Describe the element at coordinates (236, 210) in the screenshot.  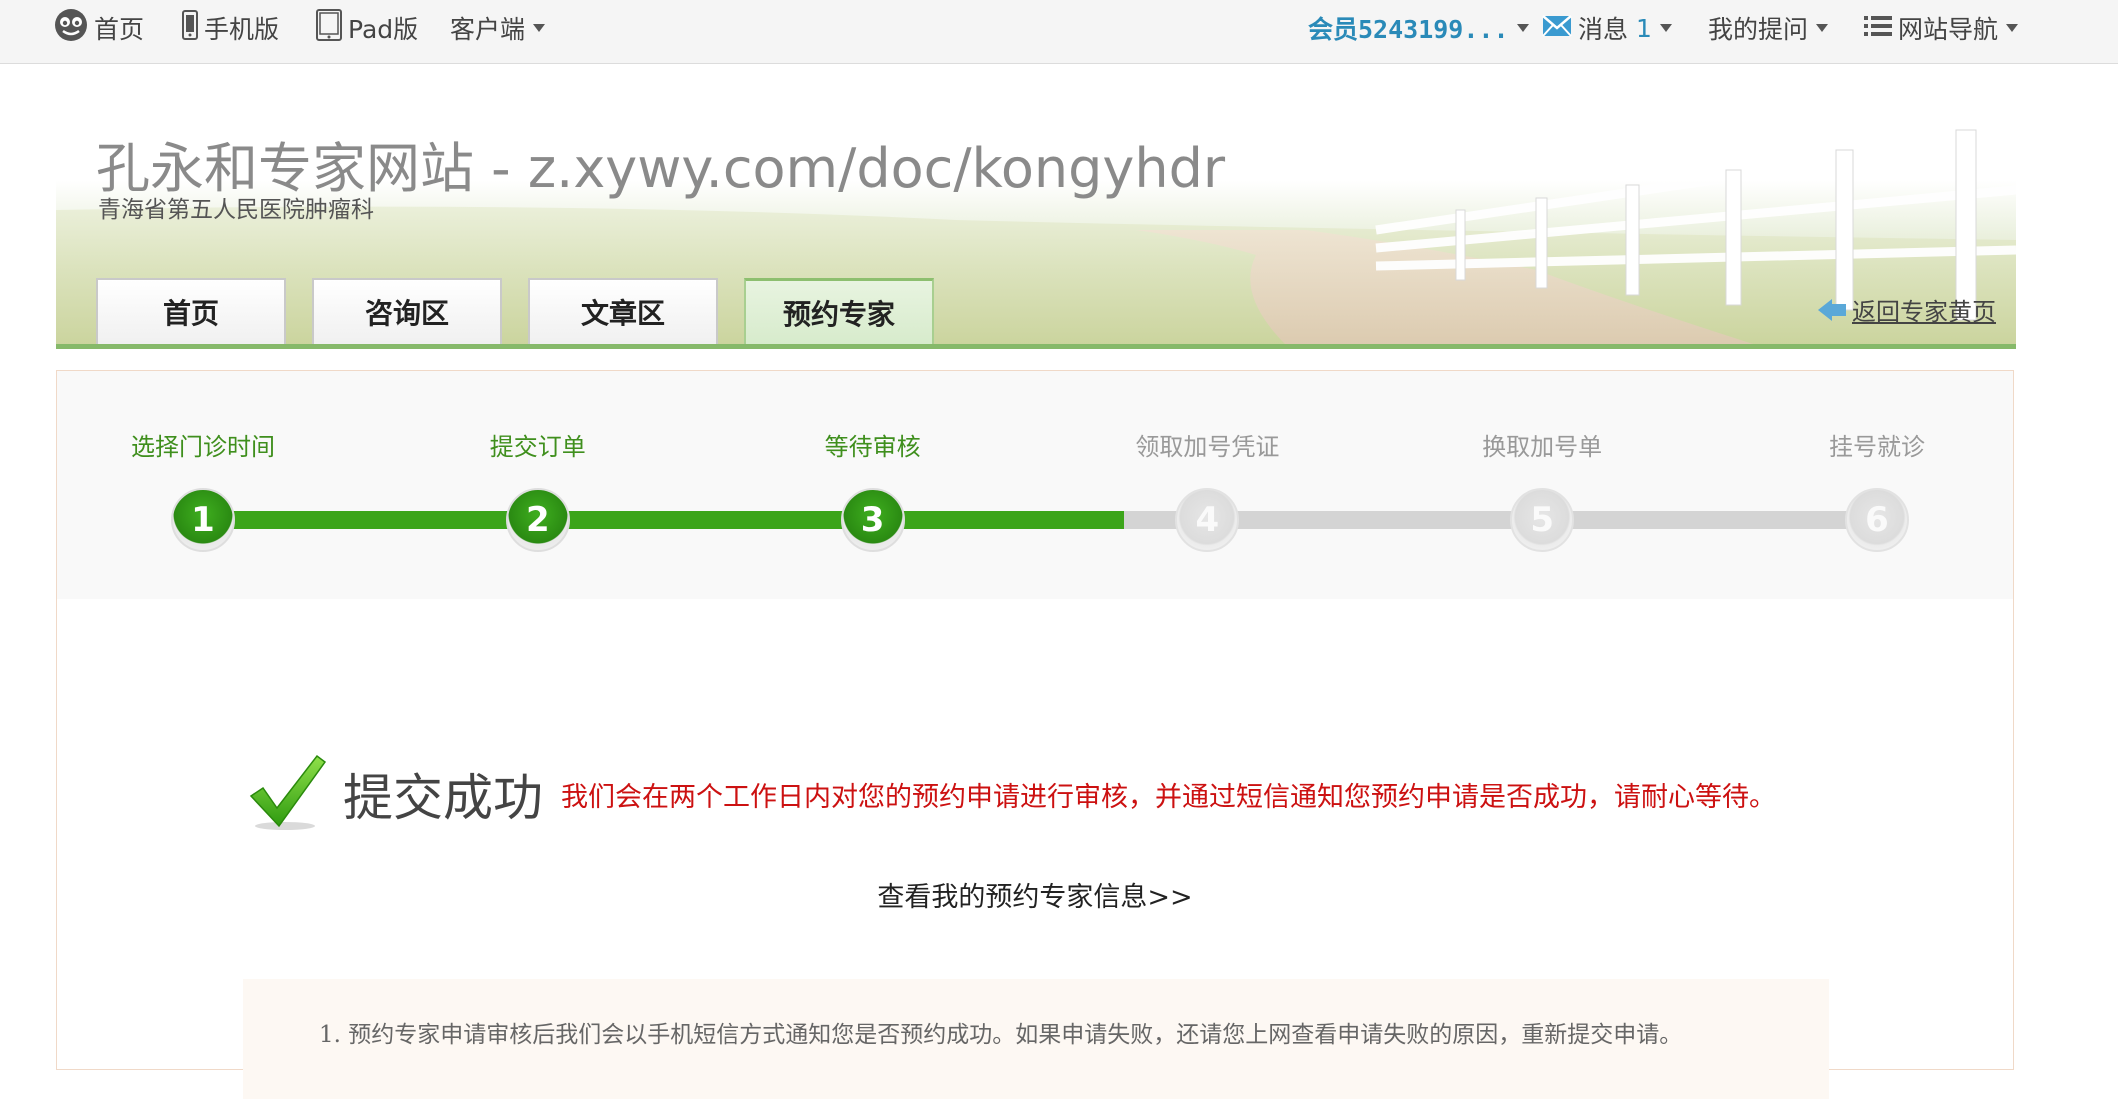
I see `hospital-subtitle: 青海省第五人民医院肿瘤科` at that location.